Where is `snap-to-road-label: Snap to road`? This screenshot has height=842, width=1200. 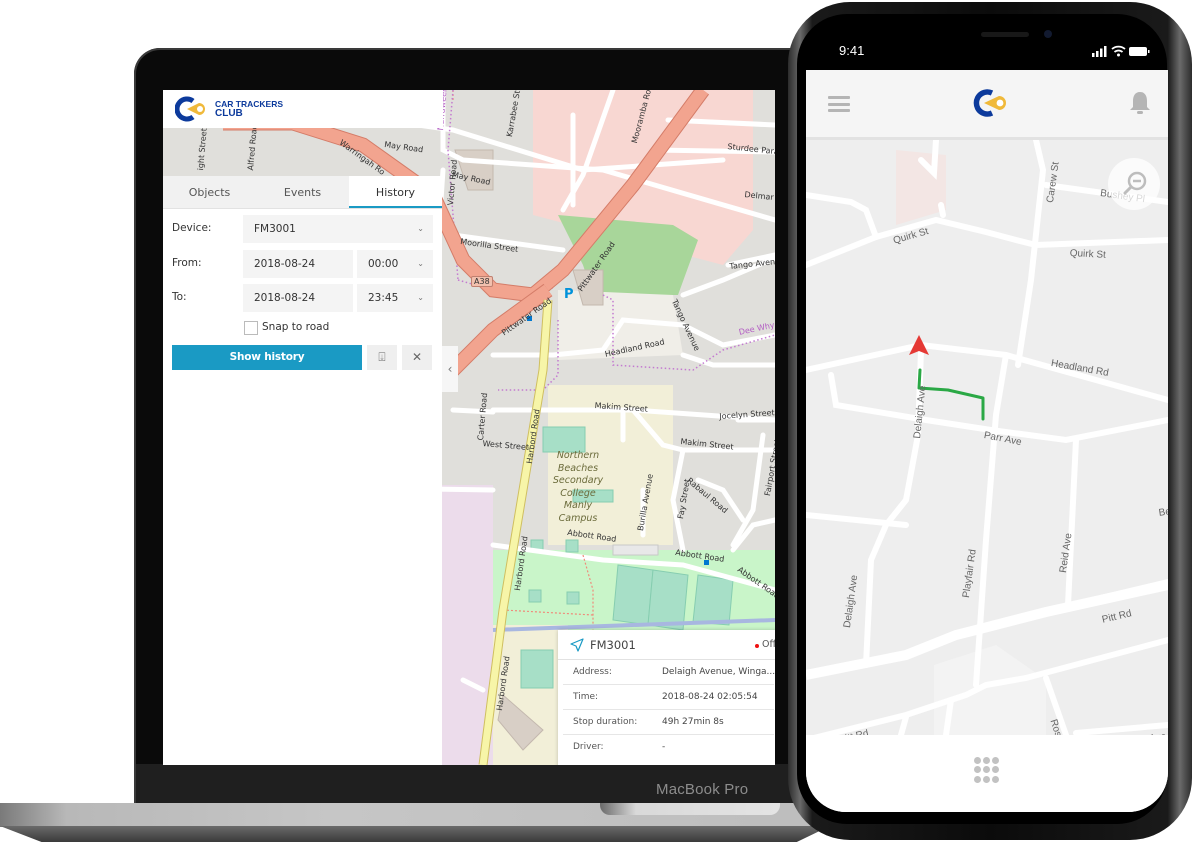
snap-to-road-label: Snap to road is located at coordinates (295, 327).